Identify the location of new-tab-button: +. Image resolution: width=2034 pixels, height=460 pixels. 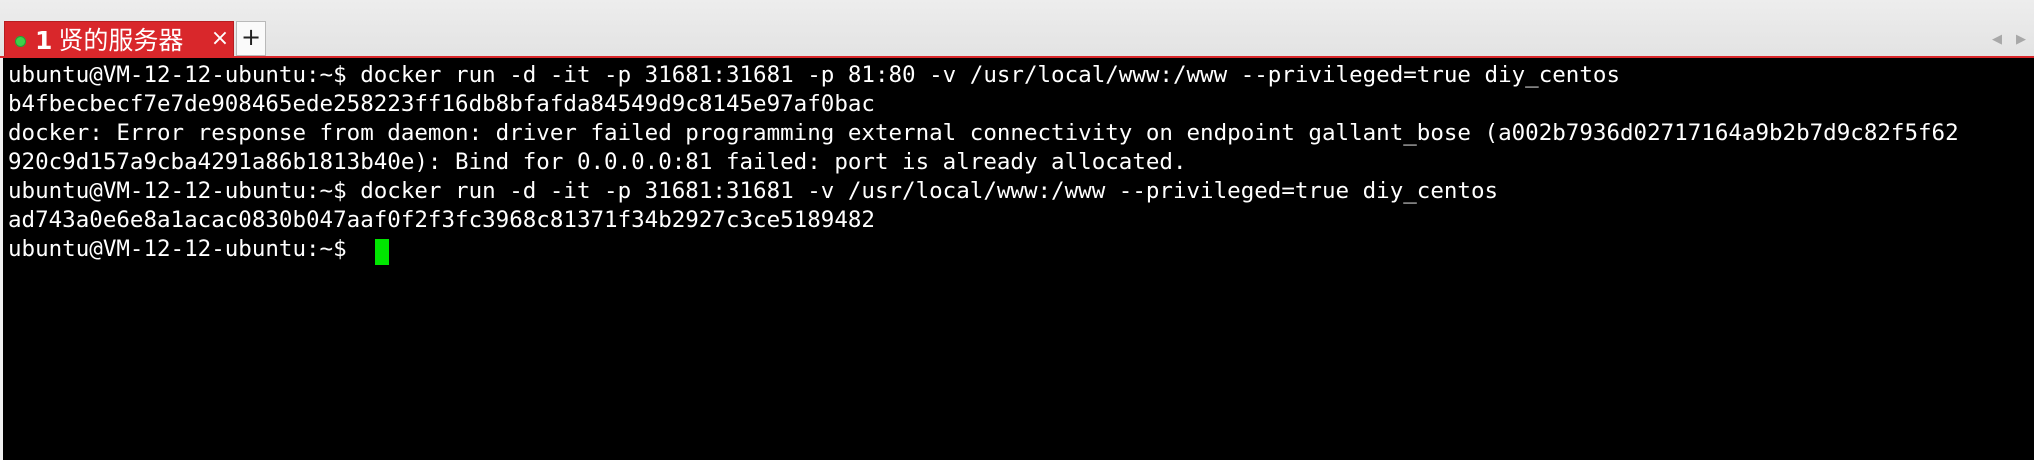
(251, 38).